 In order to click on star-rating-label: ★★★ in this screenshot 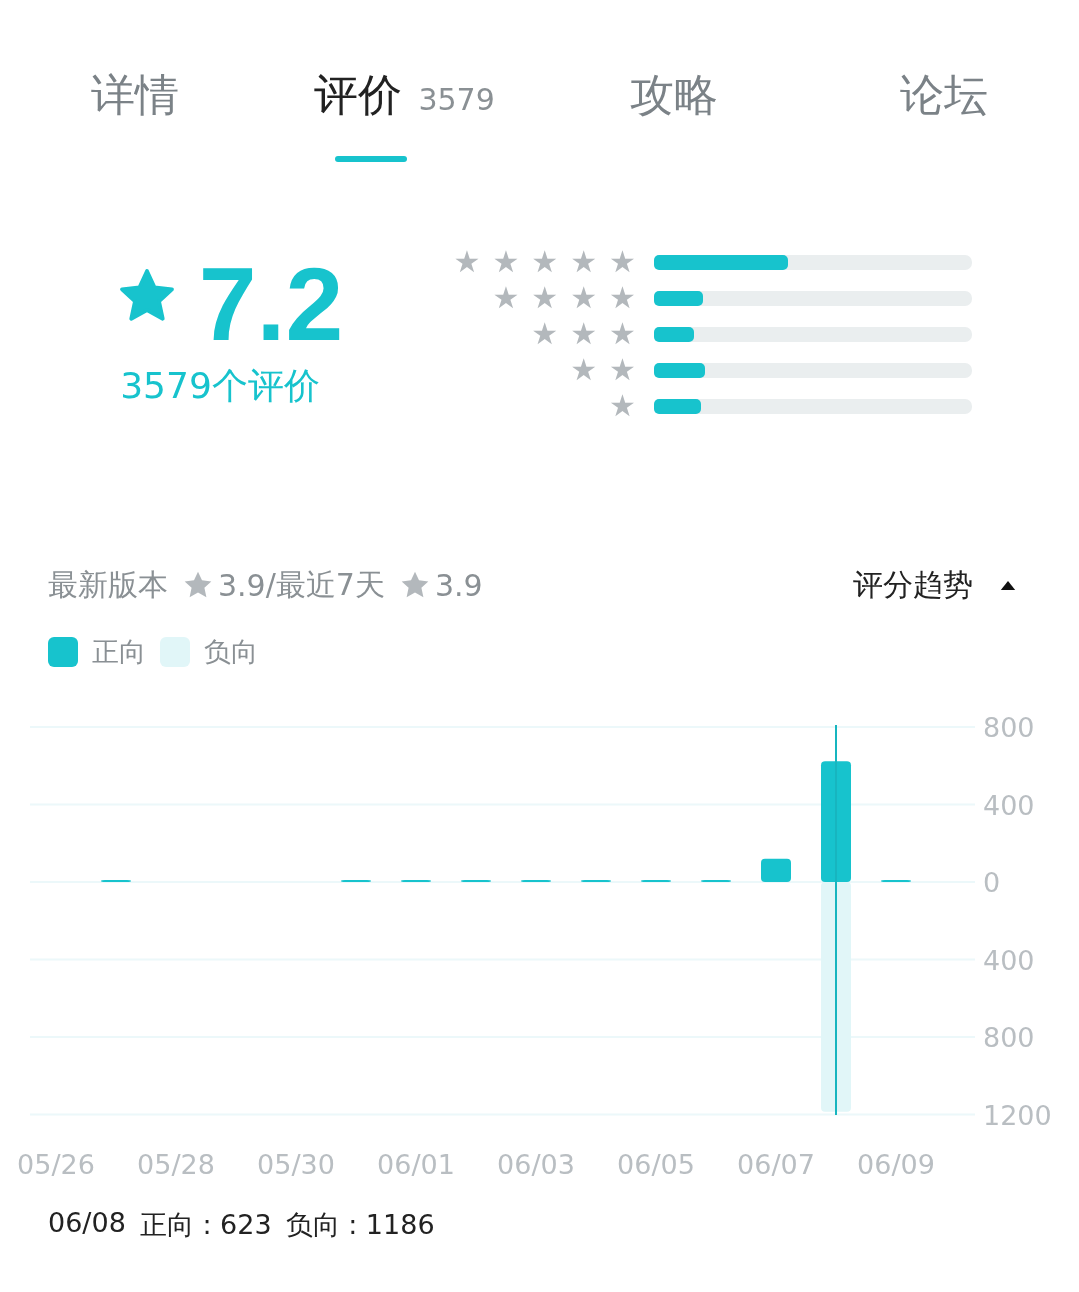, I will do `click(589, 334)`.